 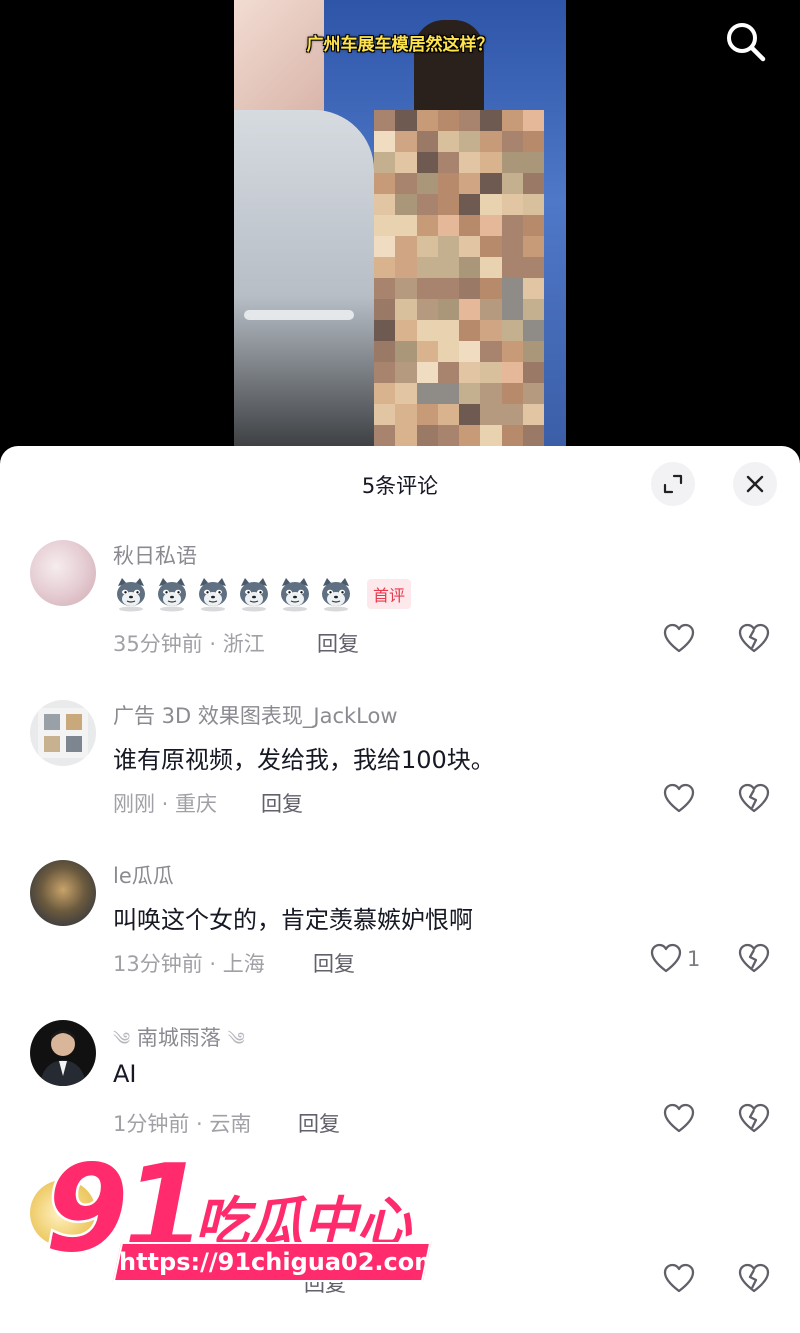 I want to click on comment-text: 谁有原视频，发给我，我给100块。, so click(x=304, y=760).